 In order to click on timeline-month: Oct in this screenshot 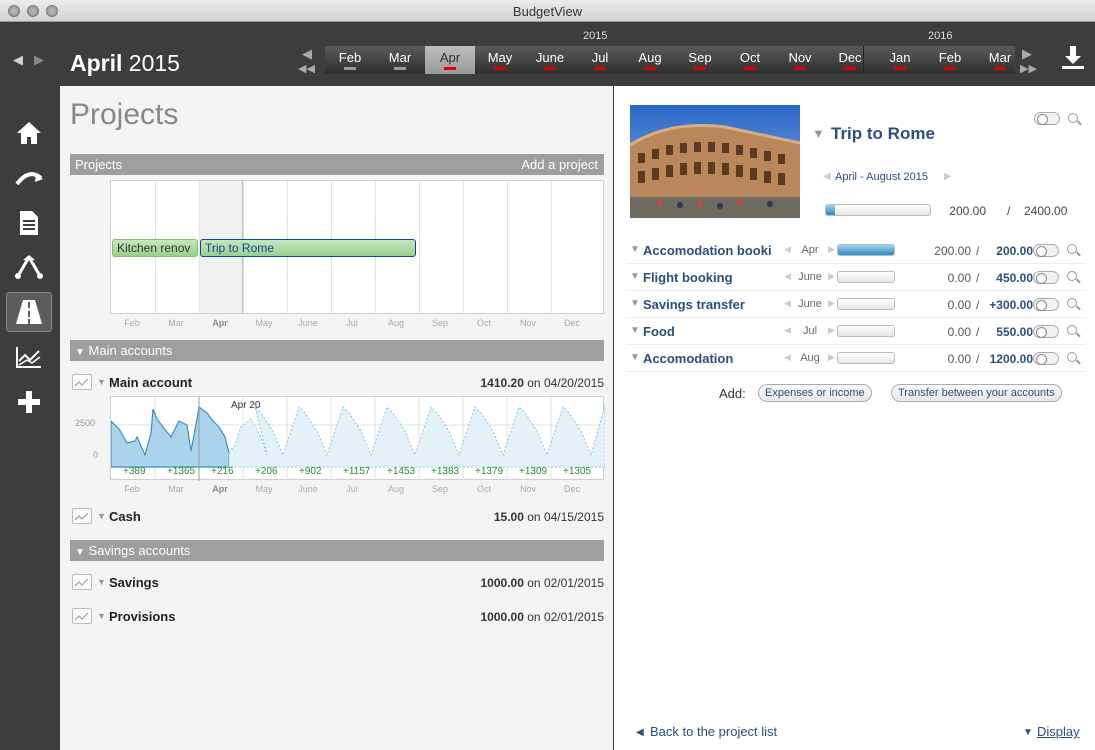, I will do `click(750, 60)`.